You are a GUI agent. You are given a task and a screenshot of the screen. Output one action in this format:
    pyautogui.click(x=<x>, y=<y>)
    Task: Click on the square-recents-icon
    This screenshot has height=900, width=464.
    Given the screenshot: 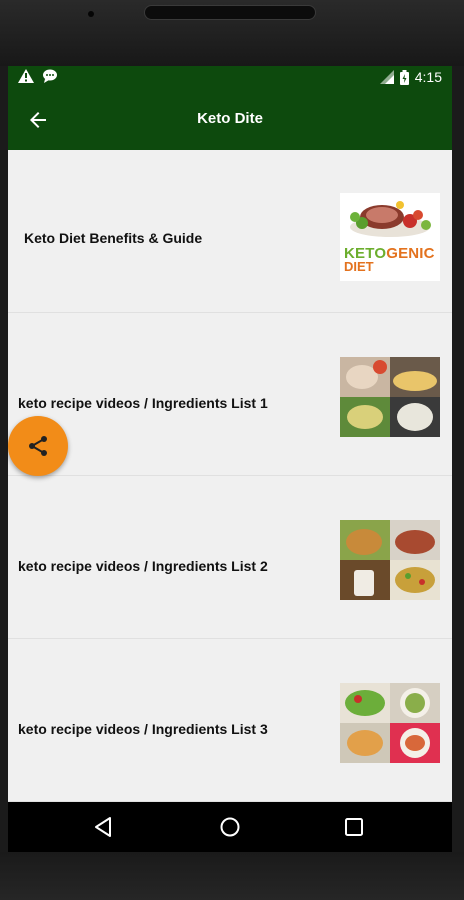 What is the action you would take?
    pyautogui.click(x=354, y=827)
    